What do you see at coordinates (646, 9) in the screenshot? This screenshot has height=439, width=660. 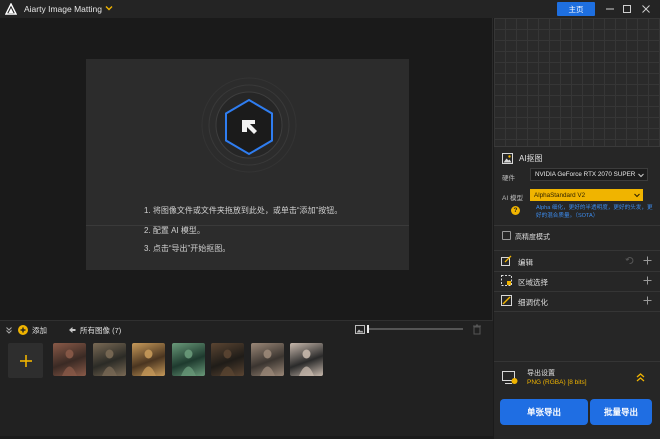 I see `close-icon` at bounding box center [646, 9].